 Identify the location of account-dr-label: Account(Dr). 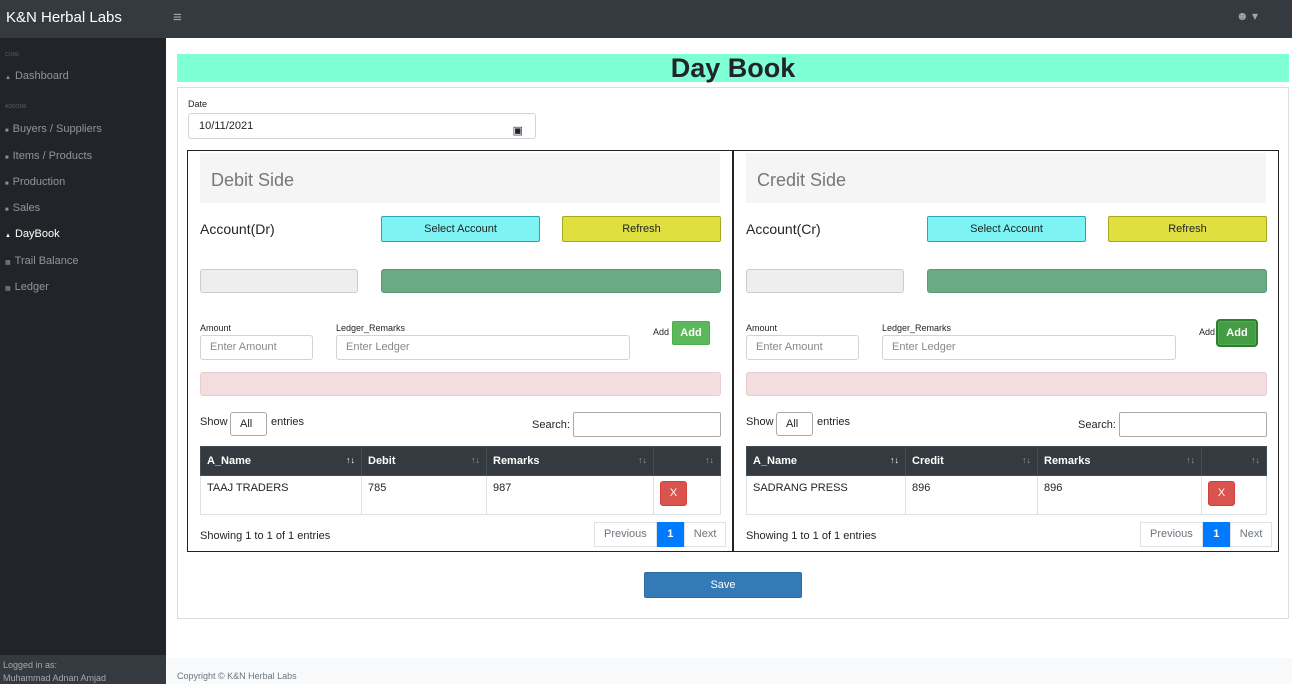
(237, 229).